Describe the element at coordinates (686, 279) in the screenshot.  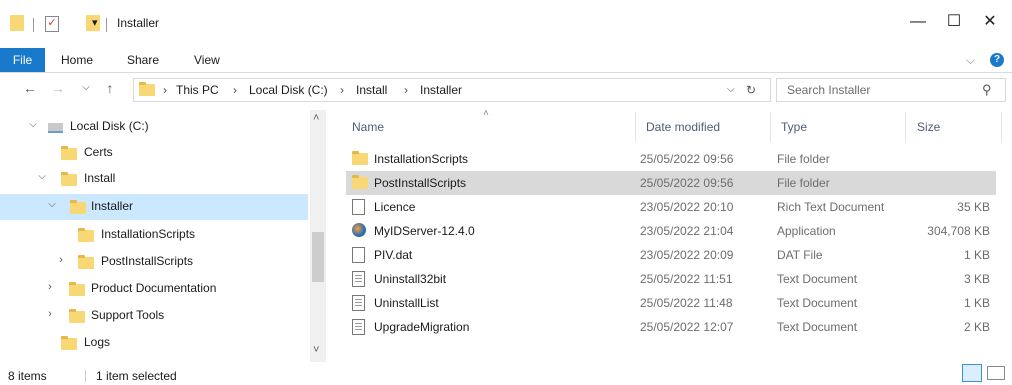
I see `file-date: 25/05/2022 11:51` at that location.